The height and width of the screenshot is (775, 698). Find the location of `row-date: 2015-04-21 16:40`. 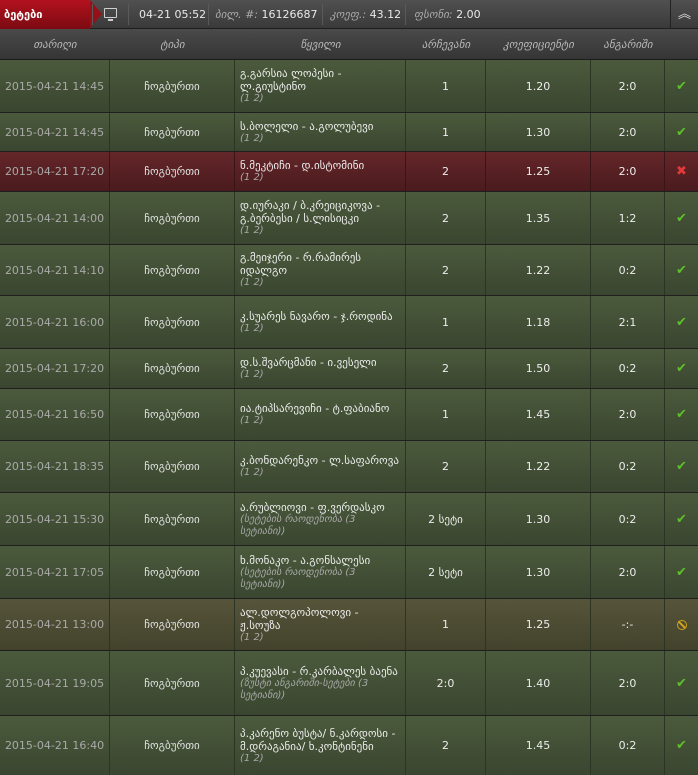

row-date: 2015-04-21 16:40 is located at coordinates (55, 745).